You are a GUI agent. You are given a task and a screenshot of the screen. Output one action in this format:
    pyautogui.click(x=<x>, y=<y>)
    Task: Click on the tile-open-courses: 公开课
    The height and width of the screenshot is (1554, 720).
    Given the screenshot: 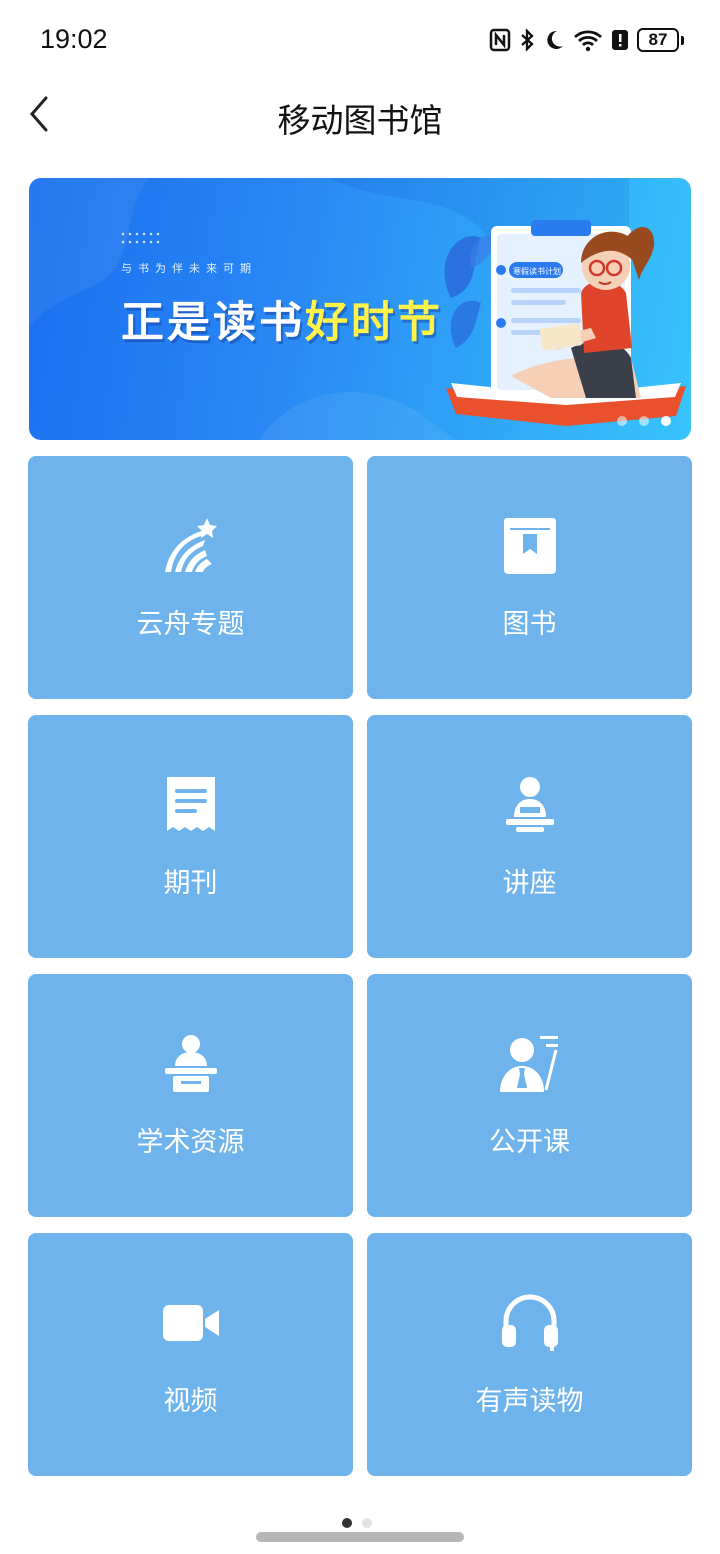 What is the action you would take?
    pyautogui.click(x=529, y=1095)
    